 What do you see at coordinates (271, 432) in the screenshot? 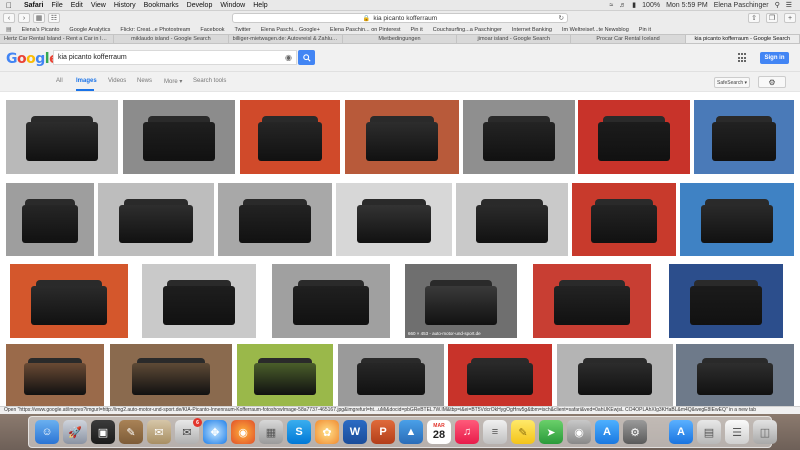
I see `apps-folder-icon: ▦` at bounding box center [271, 432].